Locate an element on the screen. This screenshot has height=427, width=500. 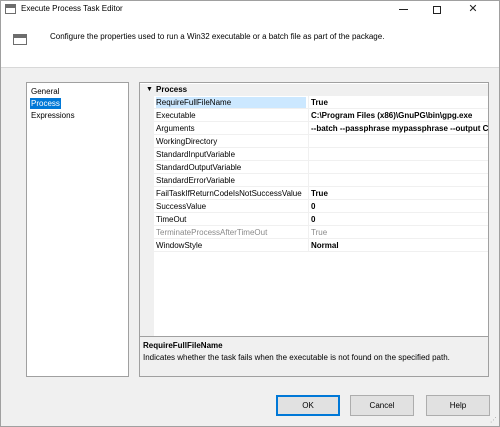
property-row: TimeOut 0 is located at coordinates (321, 219).